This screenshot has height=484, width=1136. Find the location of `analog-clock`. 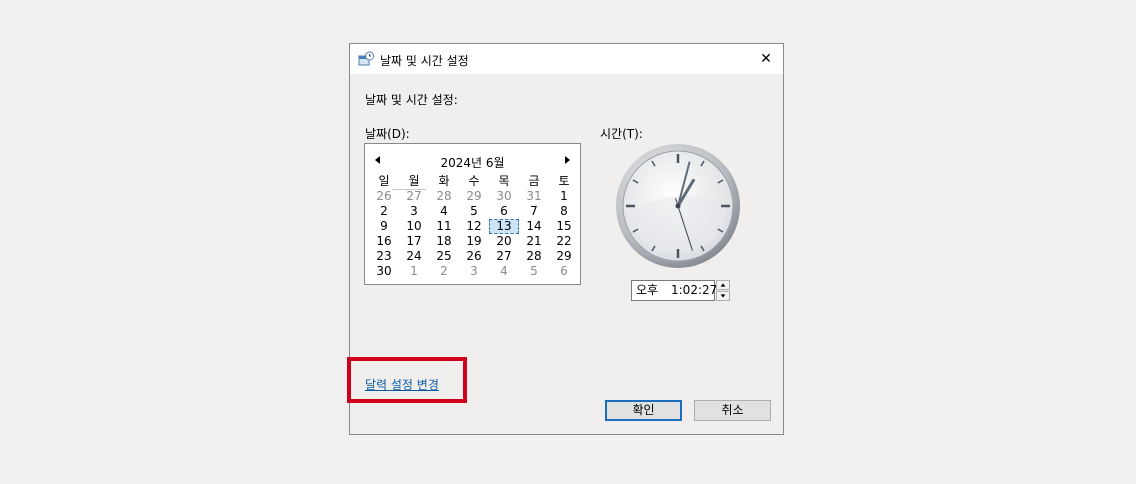

analog-clock is located at coordinates (678, 206).